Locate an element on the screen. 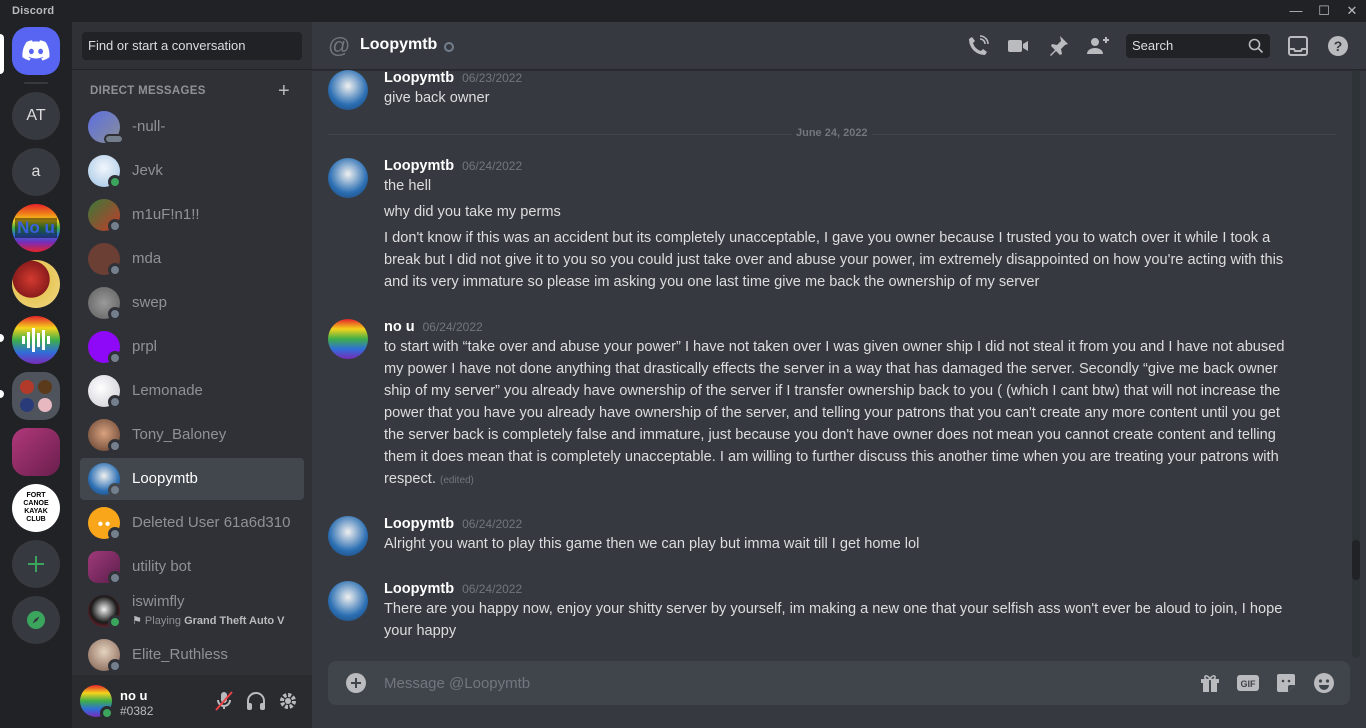  server-a: a is located at coordinates (36, 172).